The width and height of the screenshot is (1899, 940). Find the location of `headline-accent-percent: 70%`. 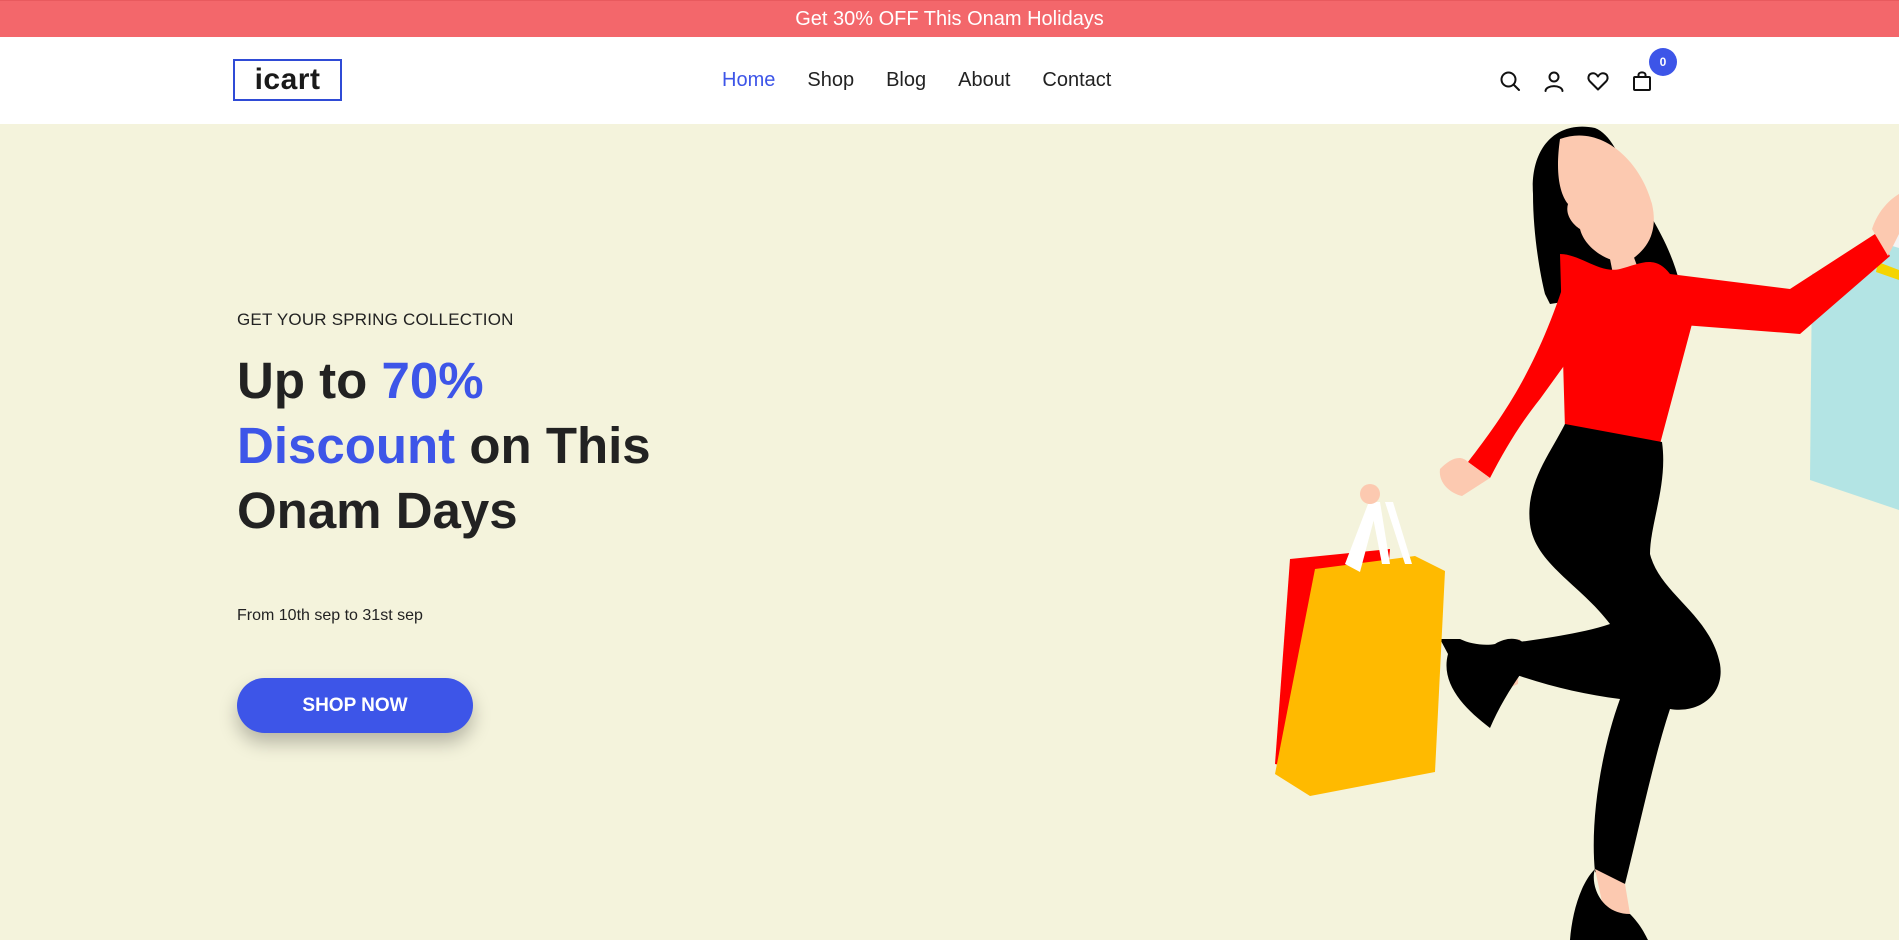

headline-accent-percent: 70% is located at coordinates (432, 380).